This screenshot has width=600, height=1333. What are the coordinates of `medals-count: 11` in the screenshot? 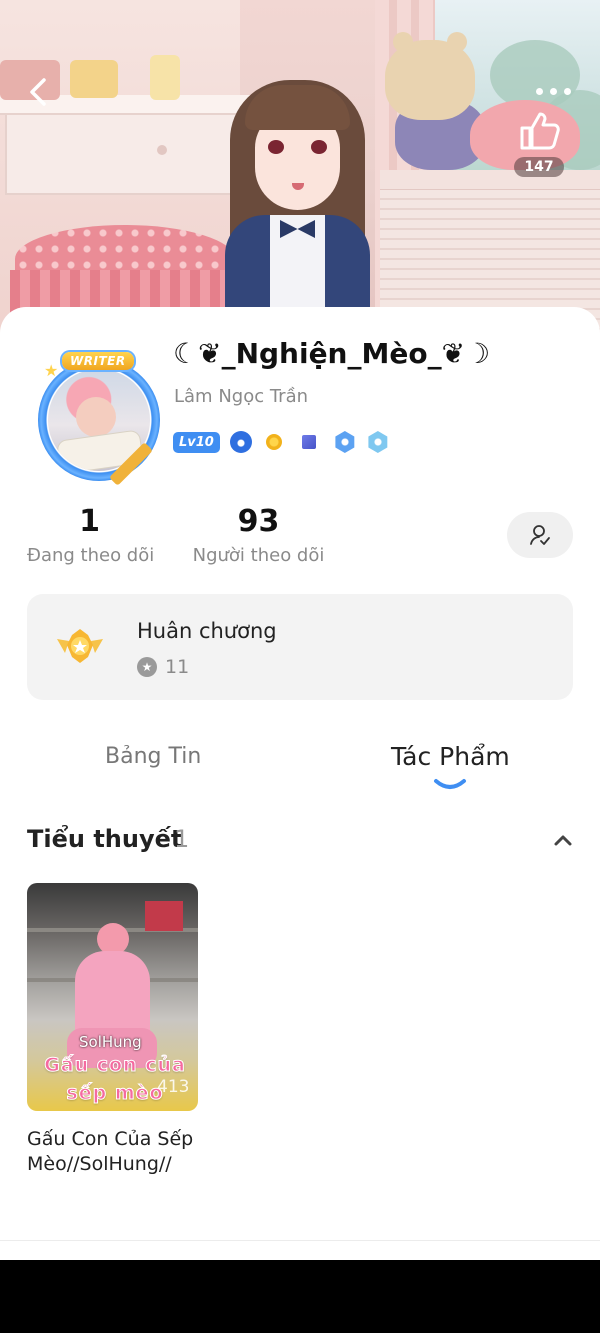 It's located at (177, 667).